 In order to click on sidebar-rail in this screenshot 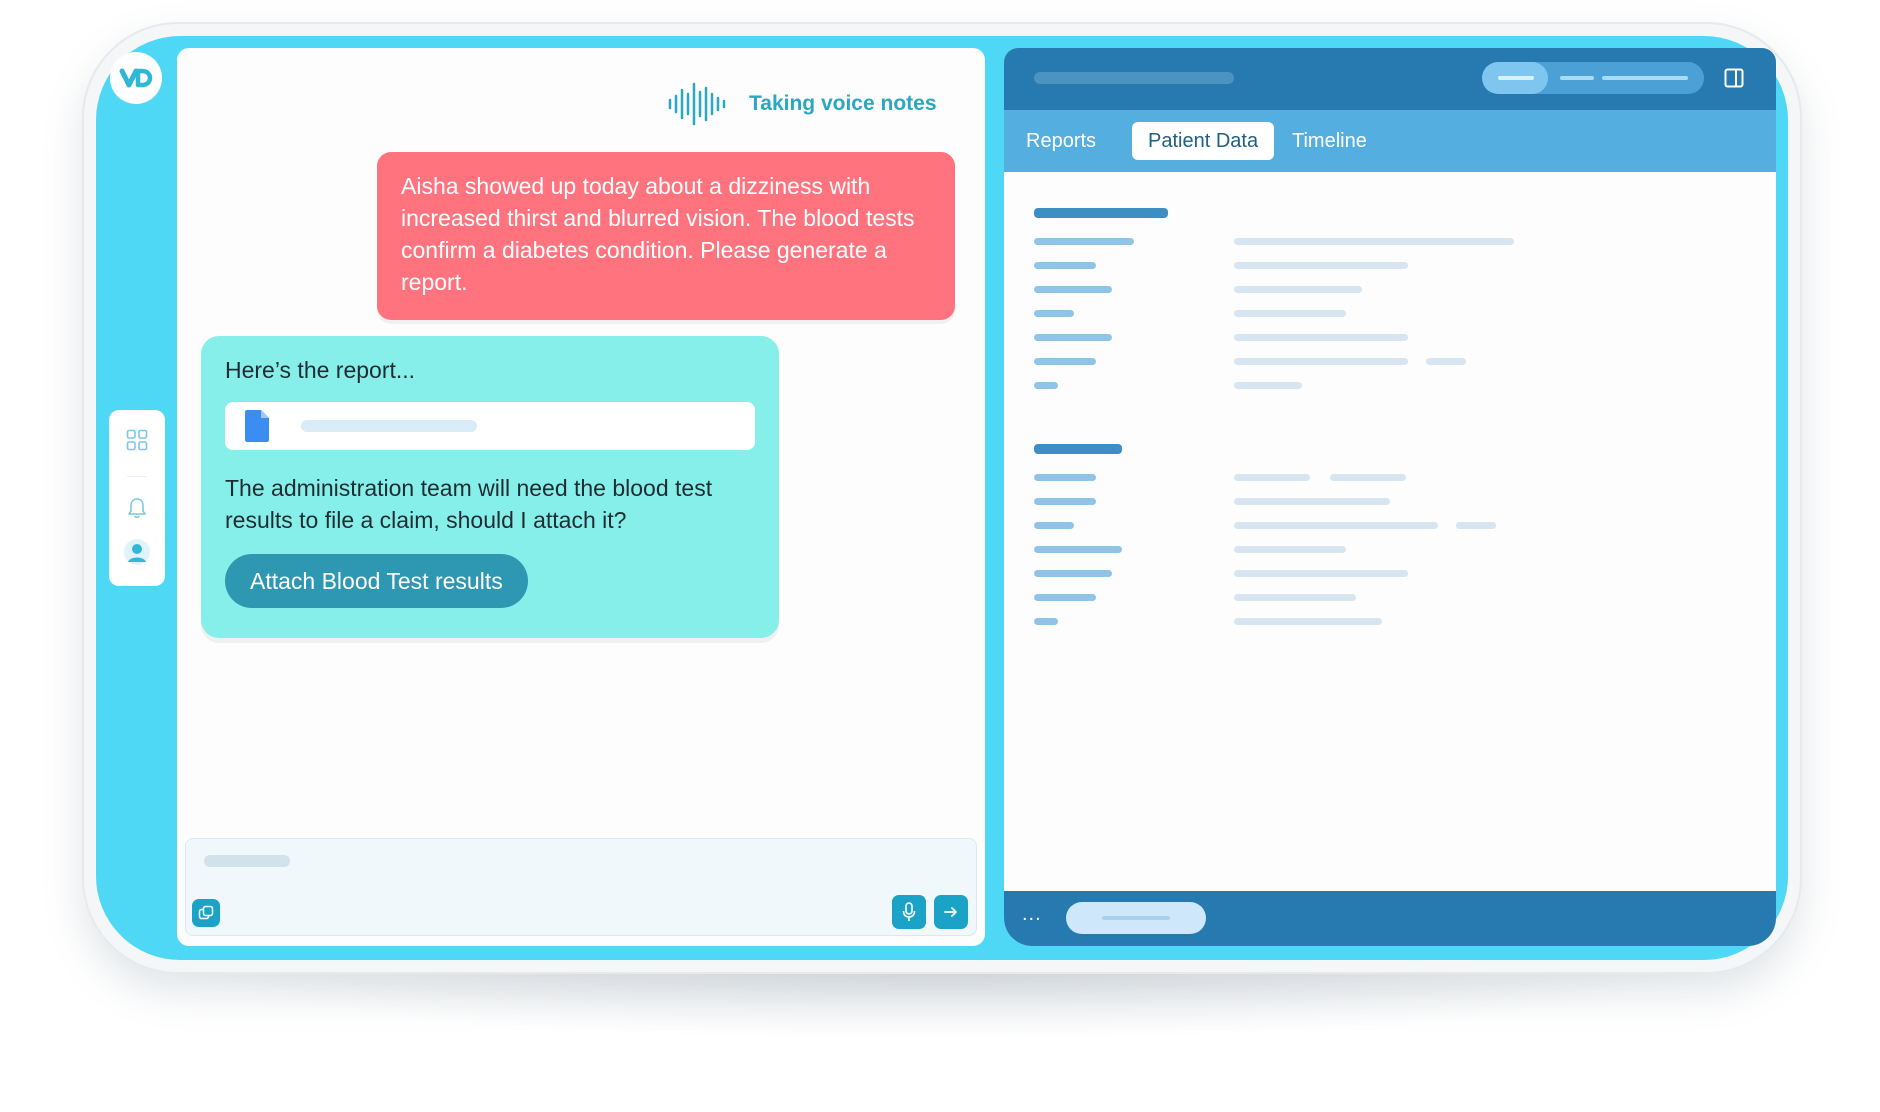, I will do `click(137, 498)`.